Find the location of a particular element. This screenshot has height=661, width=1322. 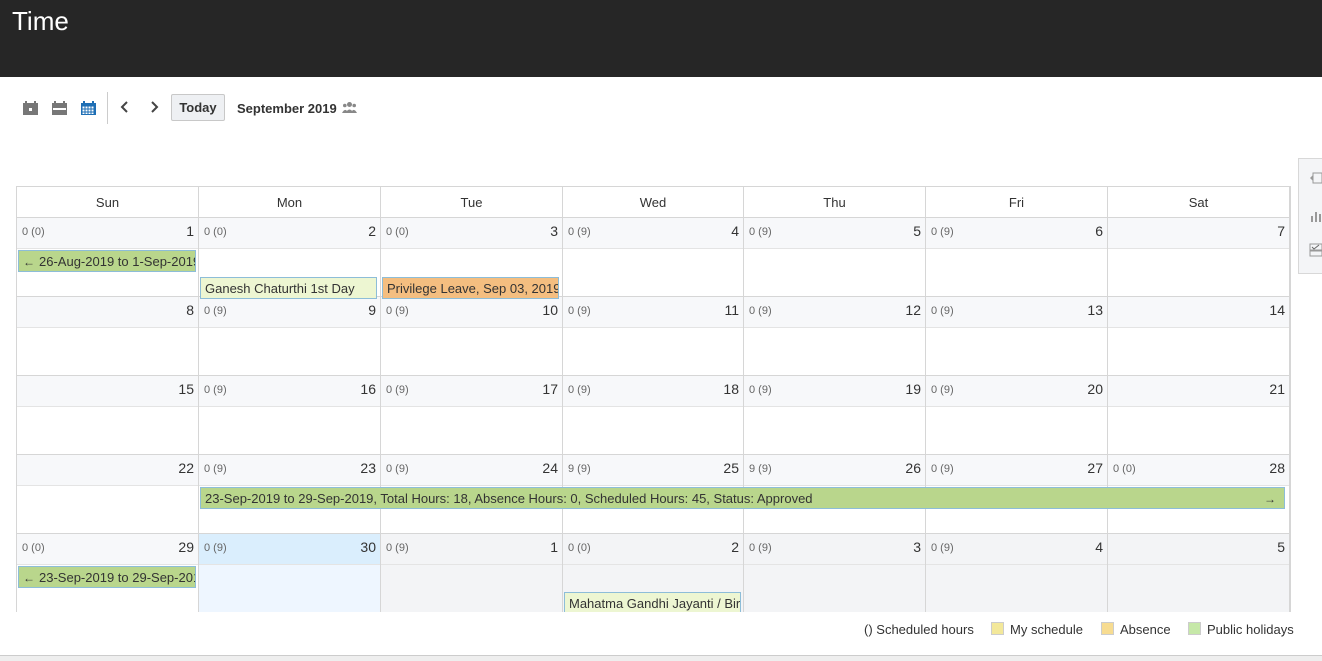

bar-chart-icon is located at coordinates (1315, 216).